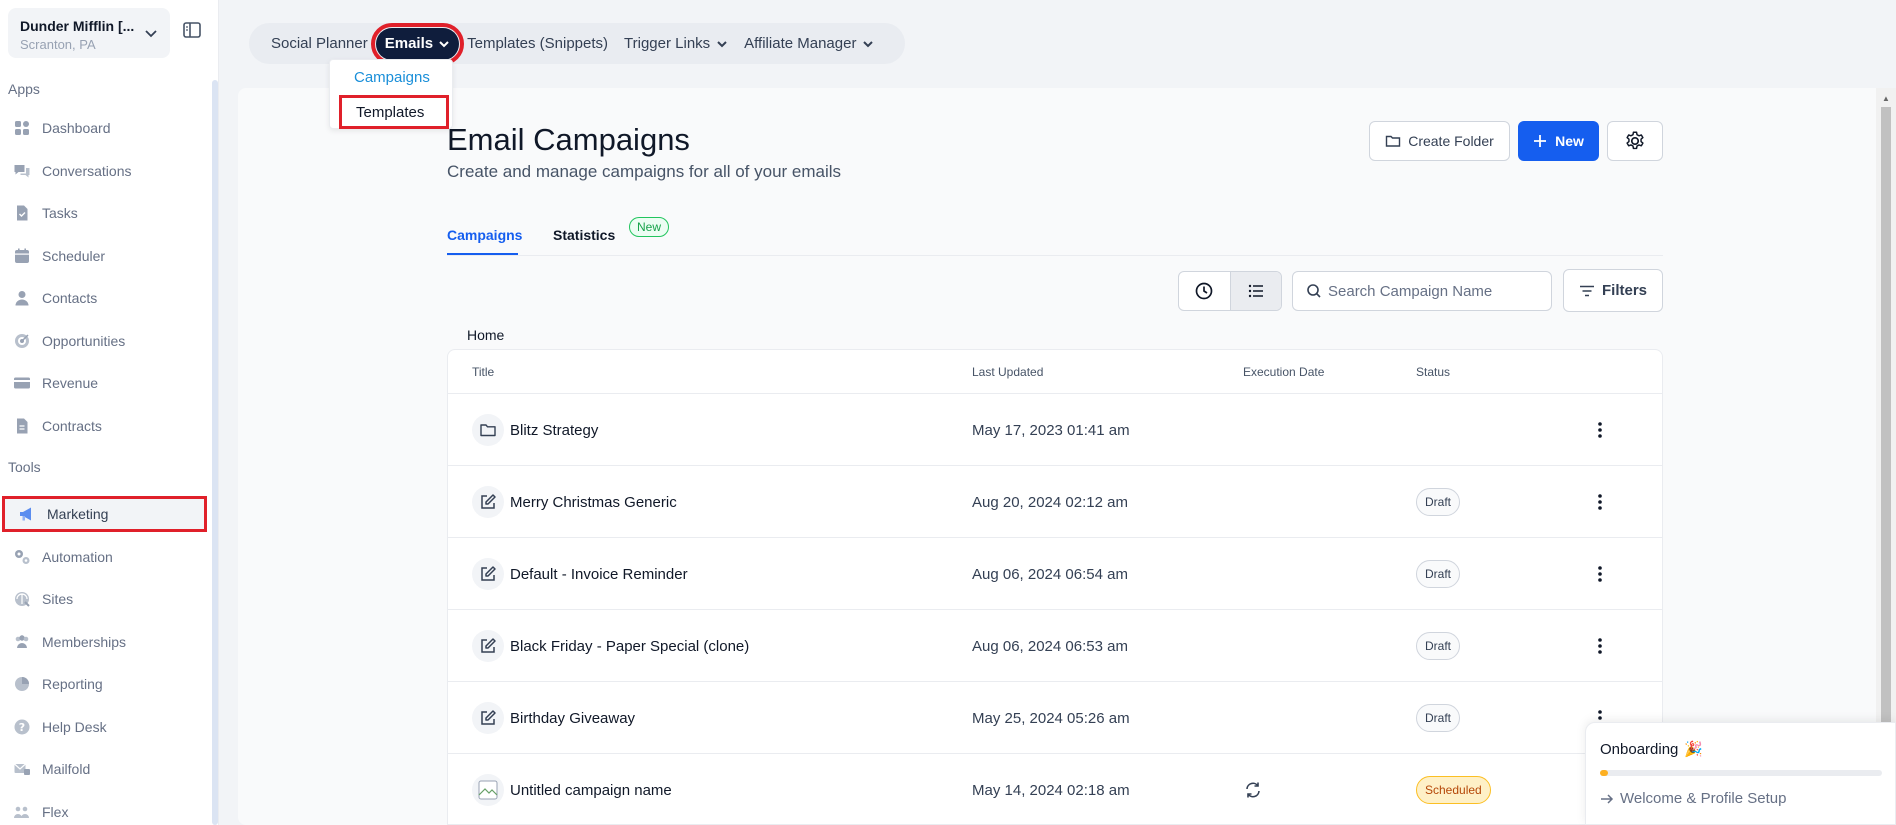 The width and height of the screenshot is (1896, 825). I want to click on campaign-title: Default - Invoice Reminder, so click(599, 574).